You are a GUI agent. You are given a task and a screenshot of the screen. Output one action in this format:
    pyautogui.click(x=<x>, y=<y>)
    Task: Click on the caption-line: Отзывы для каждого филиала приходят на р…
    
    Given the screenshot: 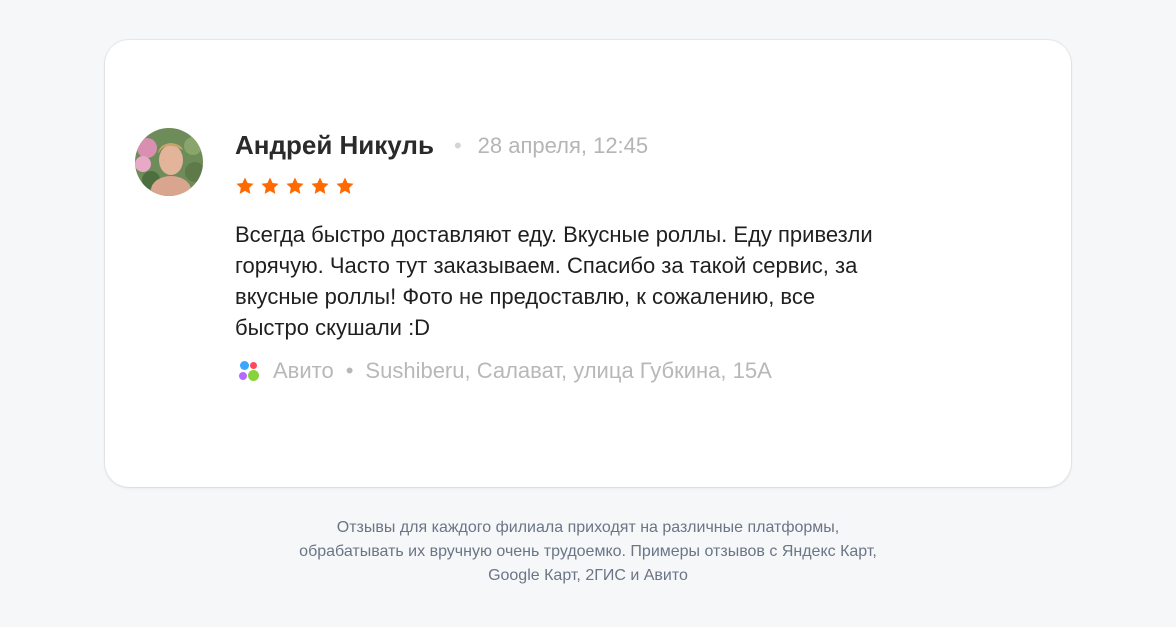 What is the action you would take?
    pyautogui.click(x=588, y=527)
    